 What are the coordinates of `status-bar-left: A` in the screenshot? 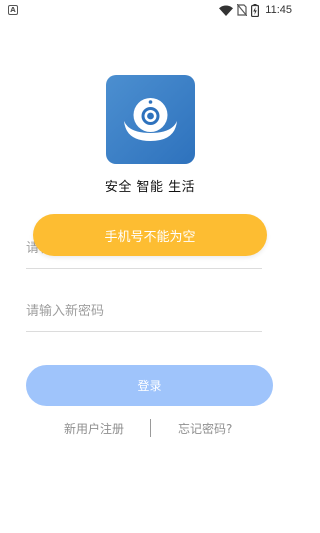 It's located at (13, 10).